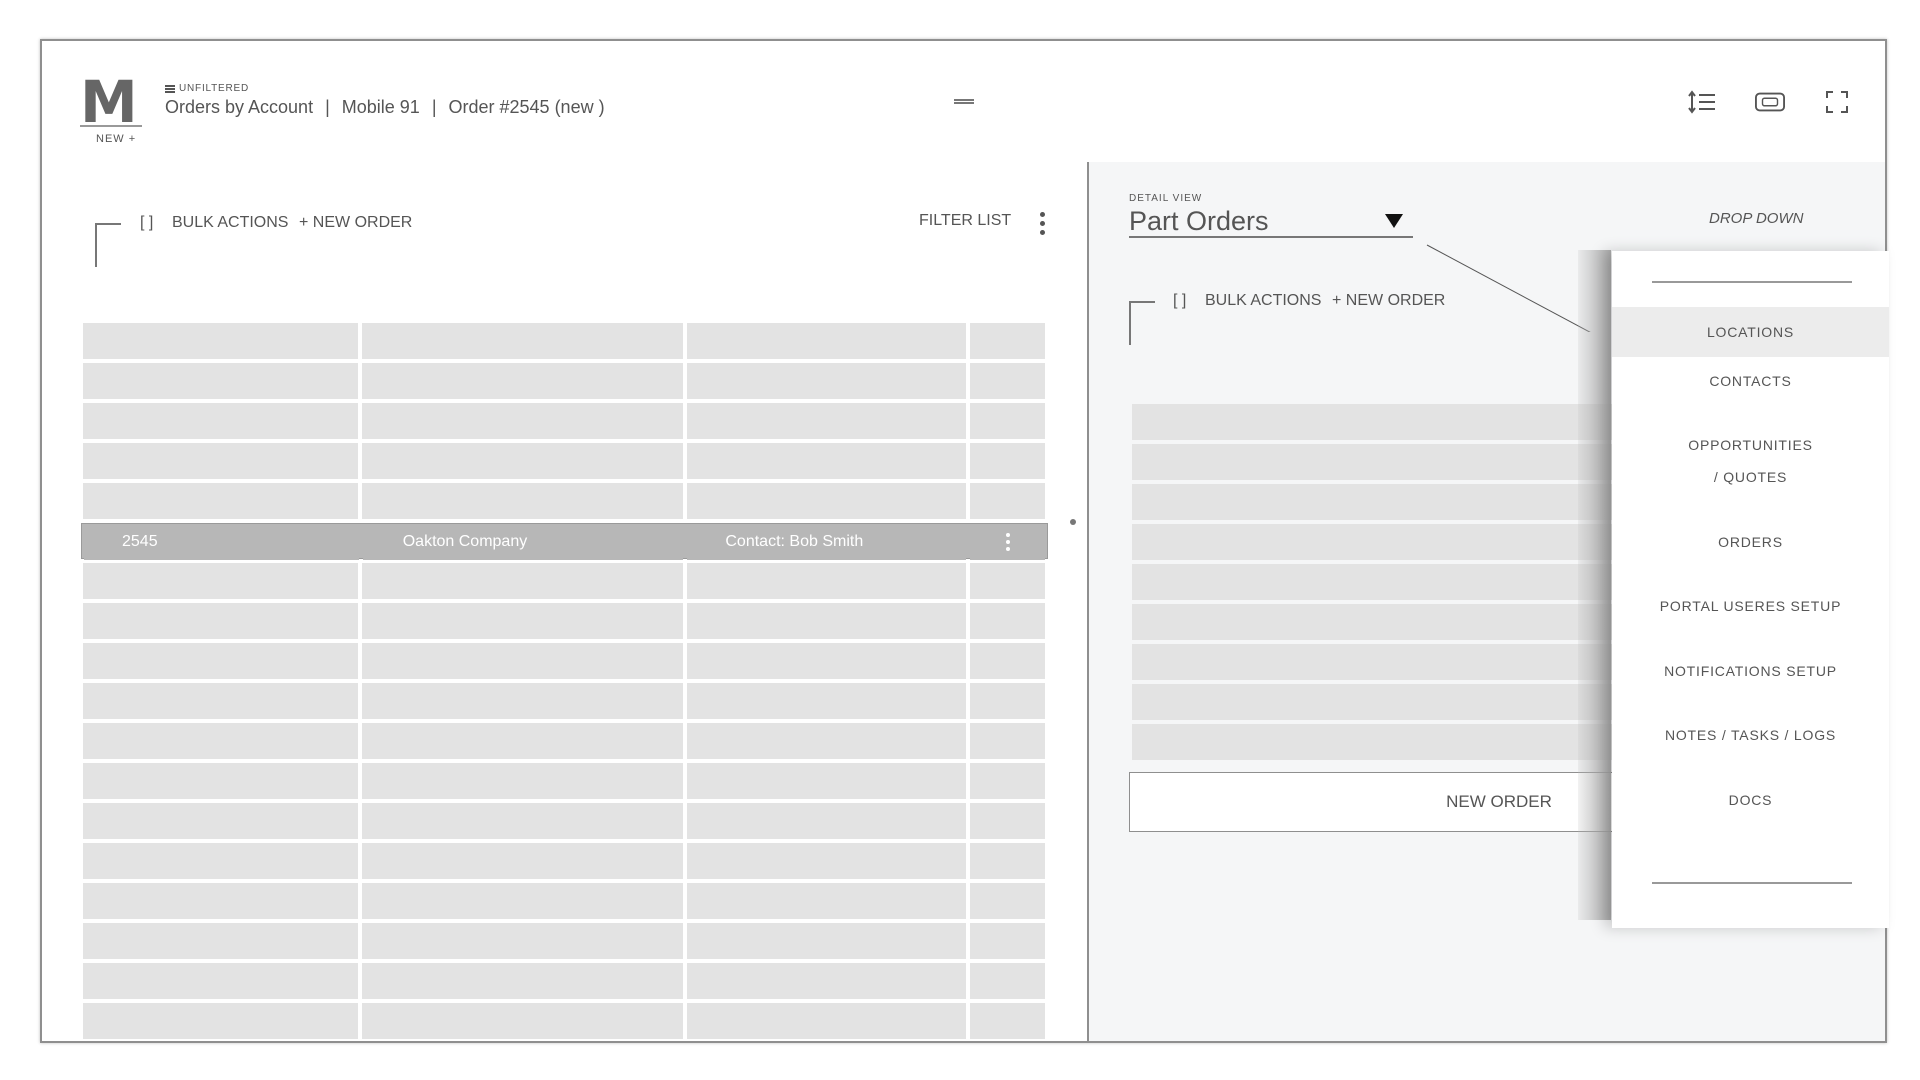 The image size is (1920, 1080). Describe the element at coordinates (1263, 301) in the screenshot. I see `detail-bulk-actions-button: BULK ACTIONS` at that location.